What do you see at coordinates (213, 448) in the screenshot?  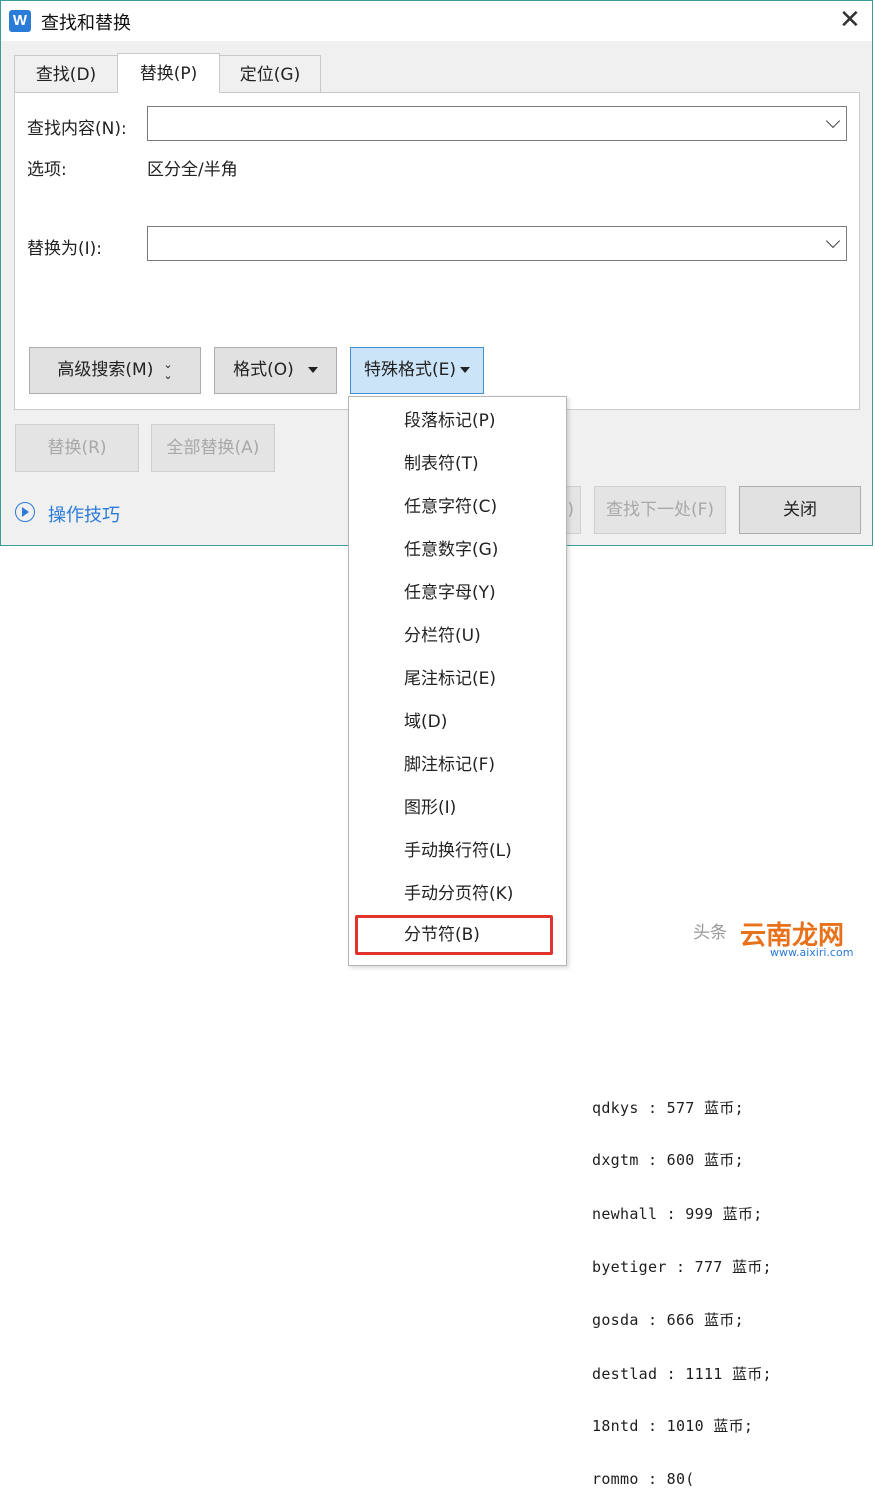 I see `replace-all-button: 全部替换(A)` at bounding box center [213, 448].